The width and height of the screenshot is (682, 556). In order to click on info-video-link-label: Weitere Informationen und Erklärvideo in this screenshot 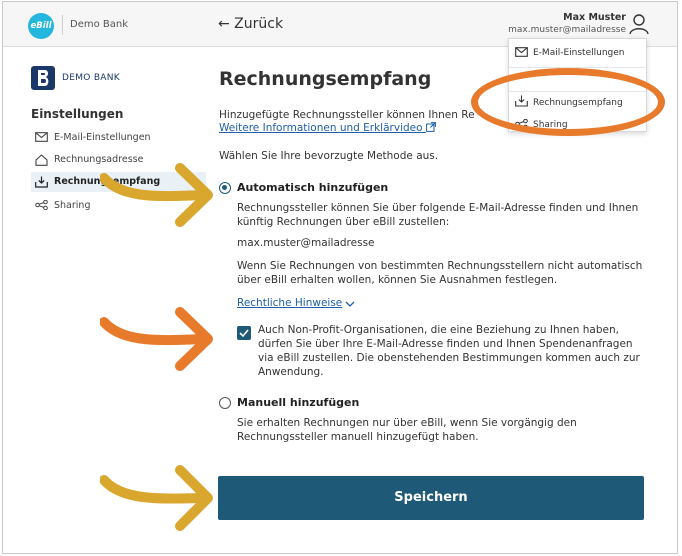, I will do `click(321, 128)`.